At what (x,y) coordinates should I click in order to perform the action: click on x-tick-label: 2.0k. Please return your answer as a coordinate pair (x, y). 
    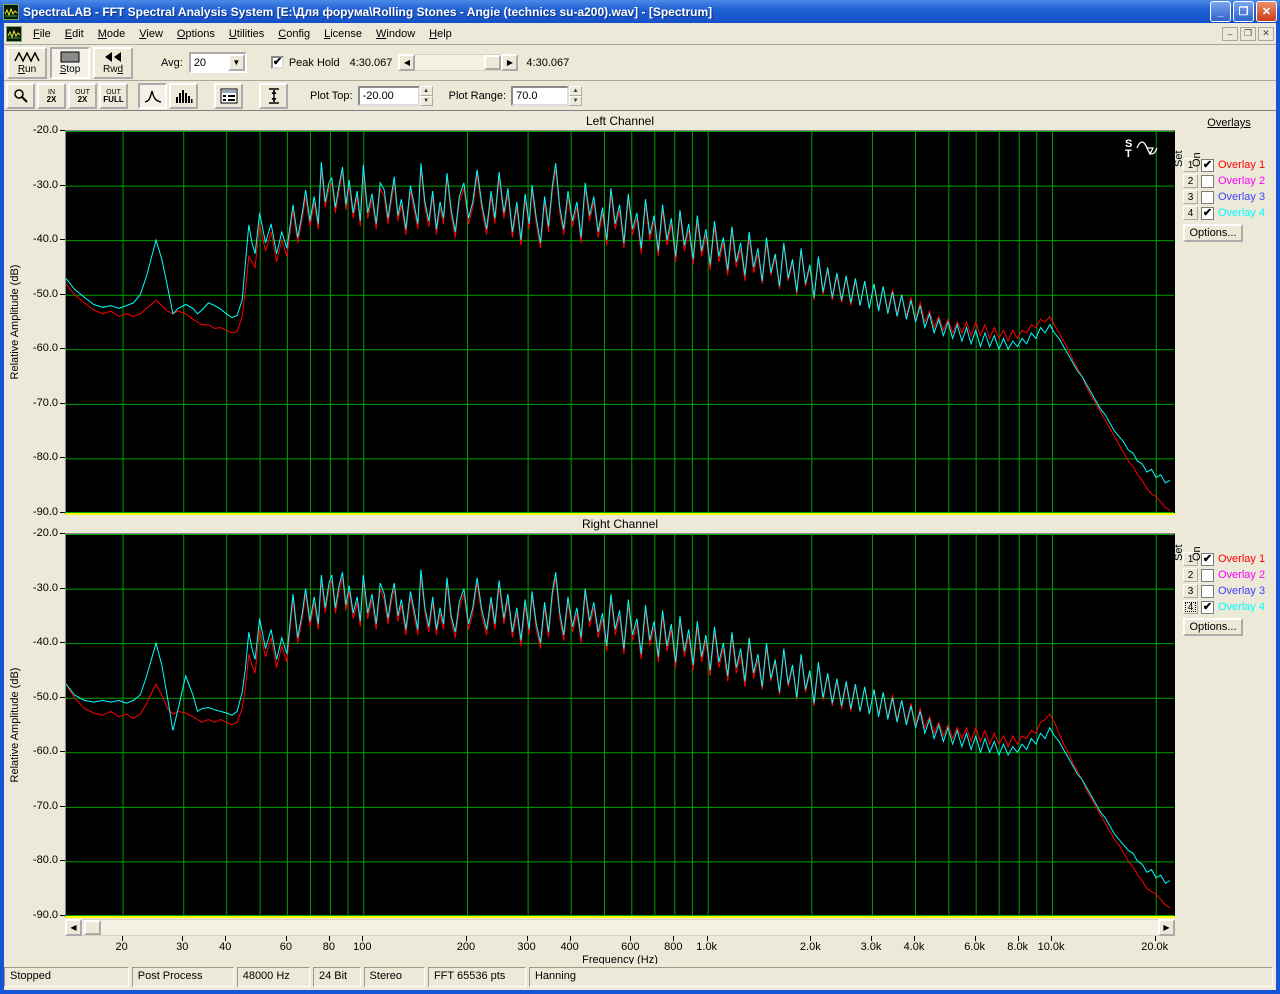
    Looking at the image, I should click on (810, 947).